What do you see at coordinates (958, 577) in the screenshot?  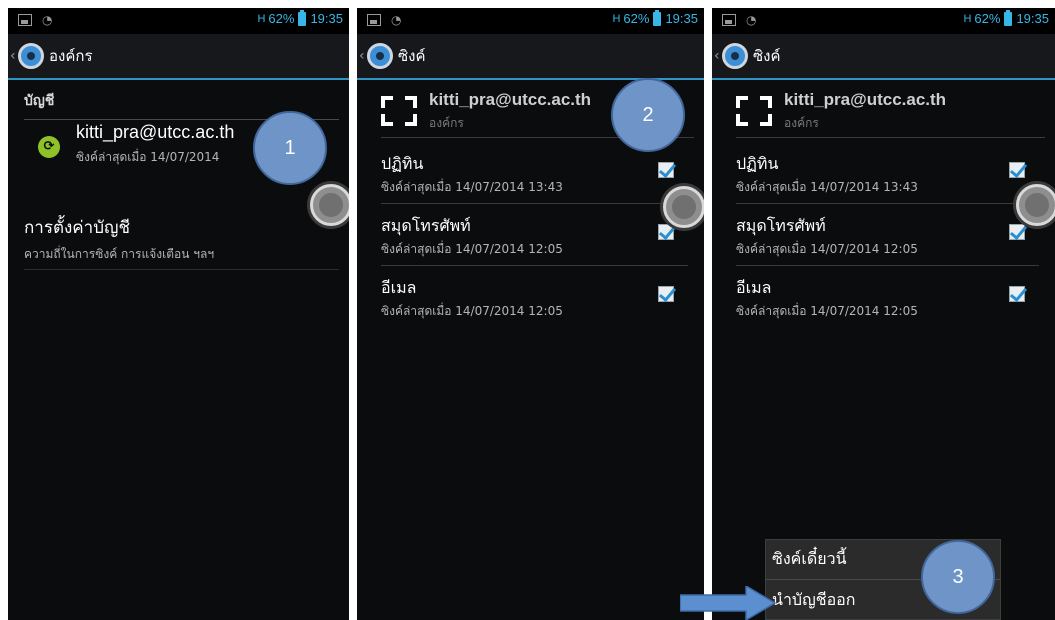 I see `step-callout-3: 3` at bounding box center [958, 577].